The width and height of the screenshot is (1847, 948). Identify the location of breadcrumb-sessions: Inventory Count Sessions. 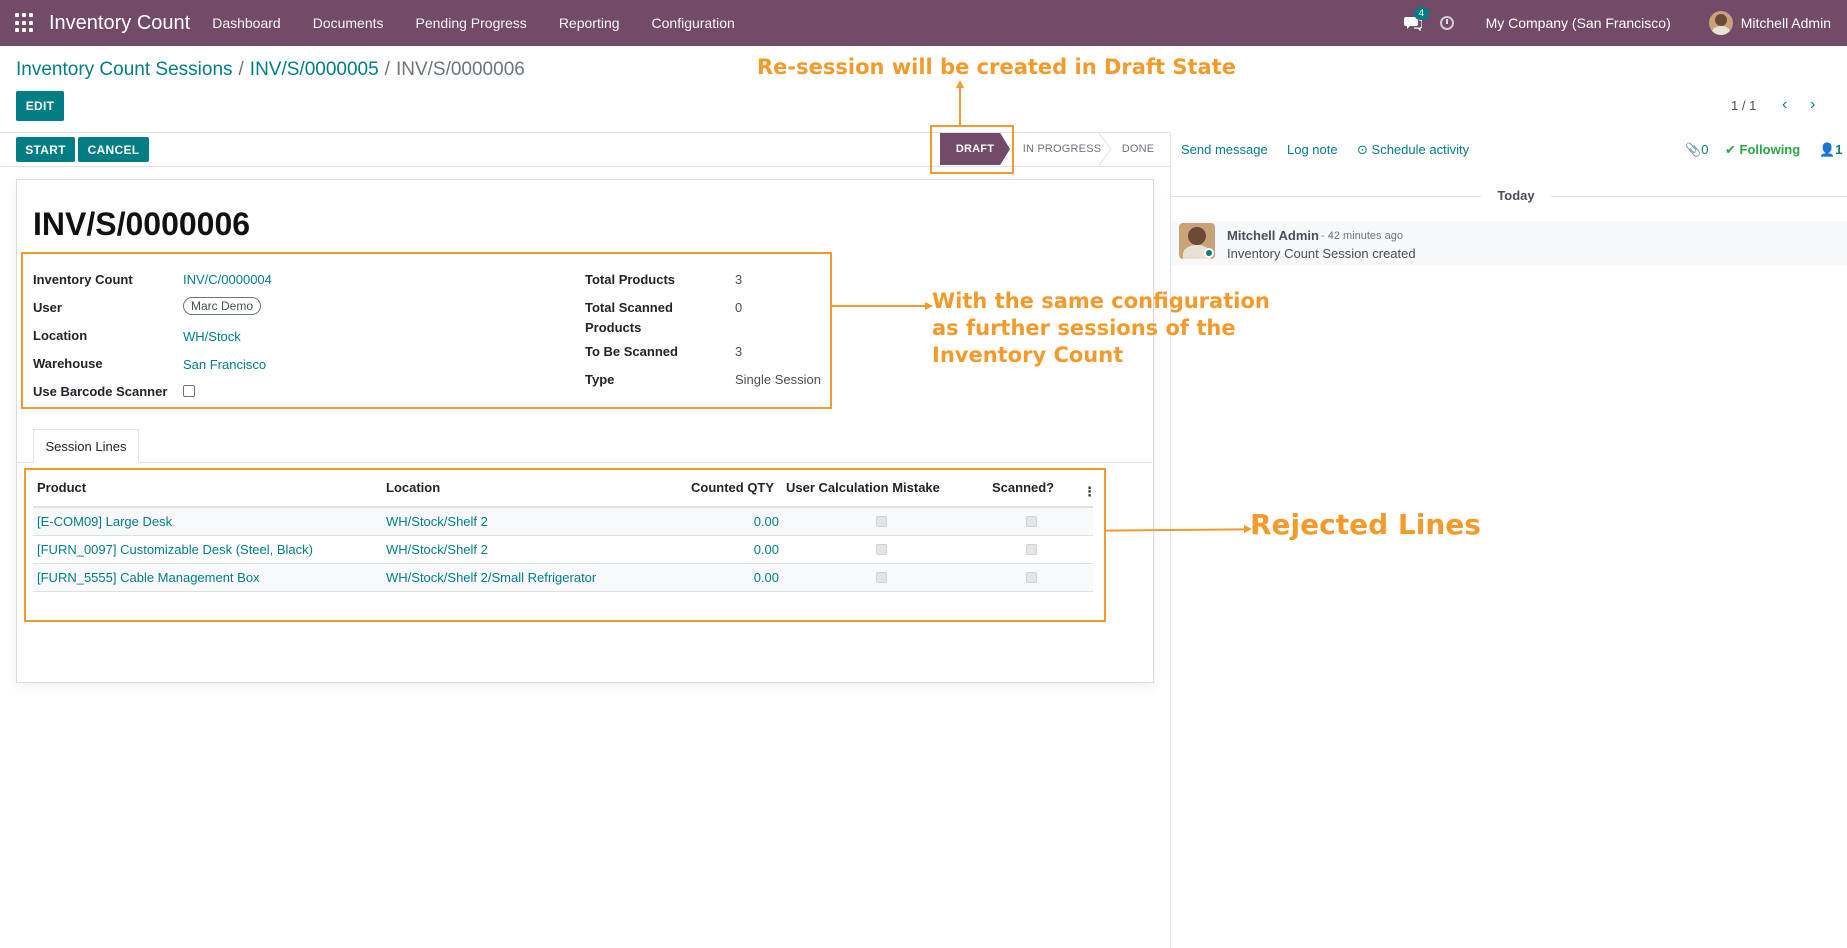
(124, 70).